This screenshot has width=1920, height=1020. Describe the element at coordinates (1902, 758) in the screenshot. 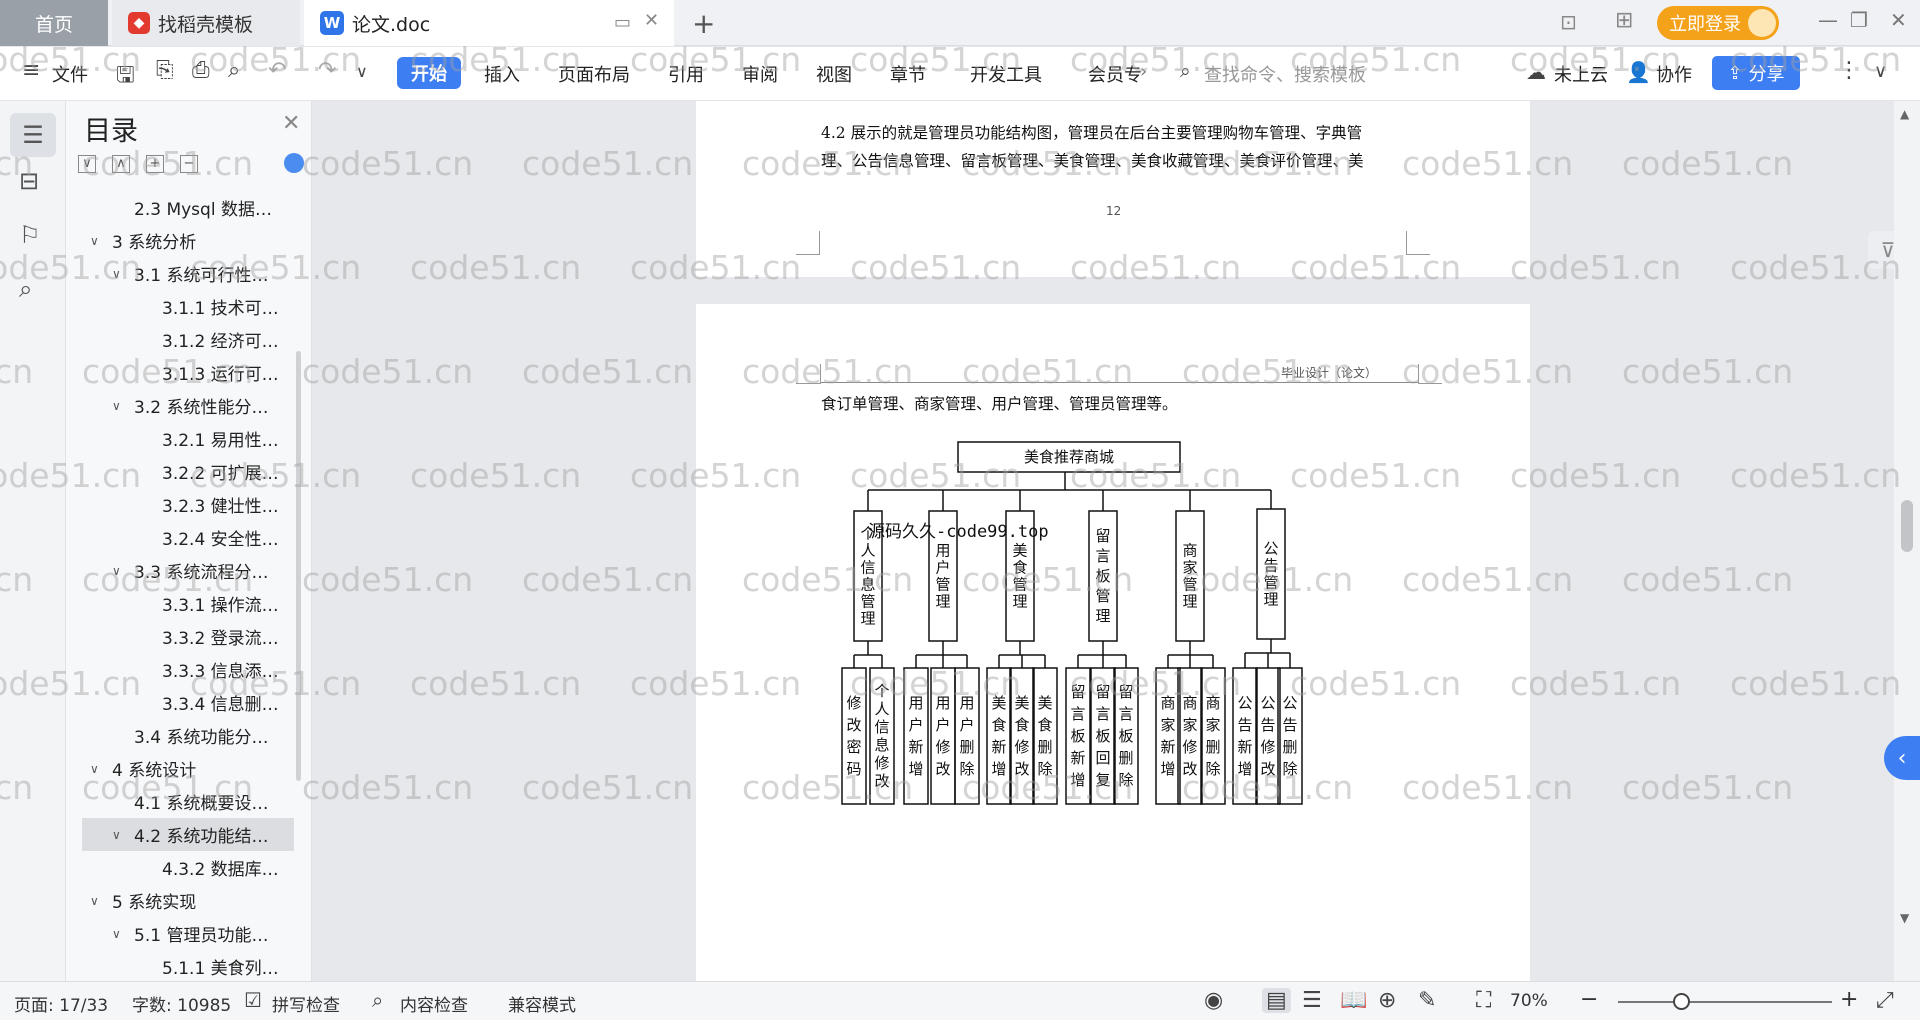

I see `side-panel-toggle-icon: ‹` at that location.